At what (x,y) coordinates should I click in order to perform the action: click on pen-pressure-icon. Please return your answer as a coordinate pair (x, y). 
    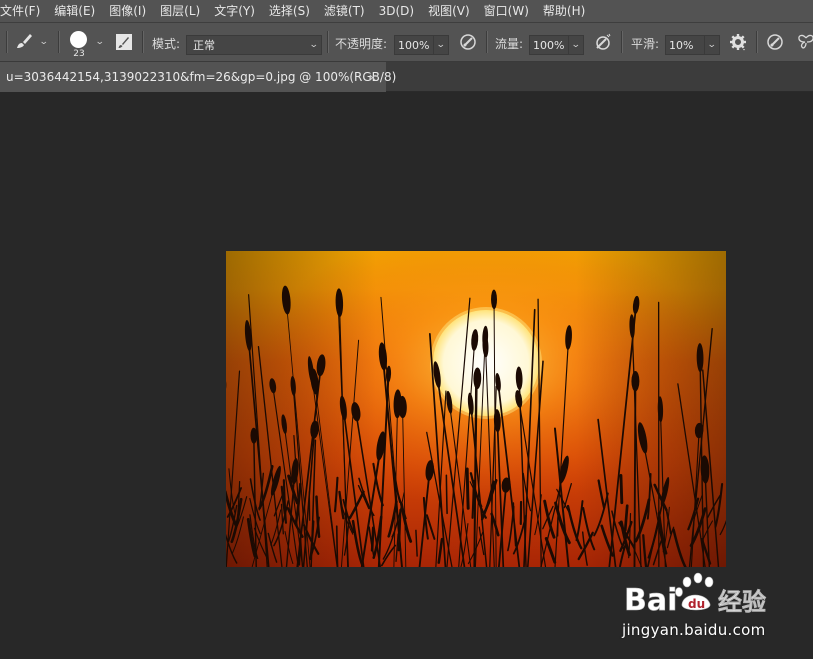
    Looking at the image, I should click on (468, 42).